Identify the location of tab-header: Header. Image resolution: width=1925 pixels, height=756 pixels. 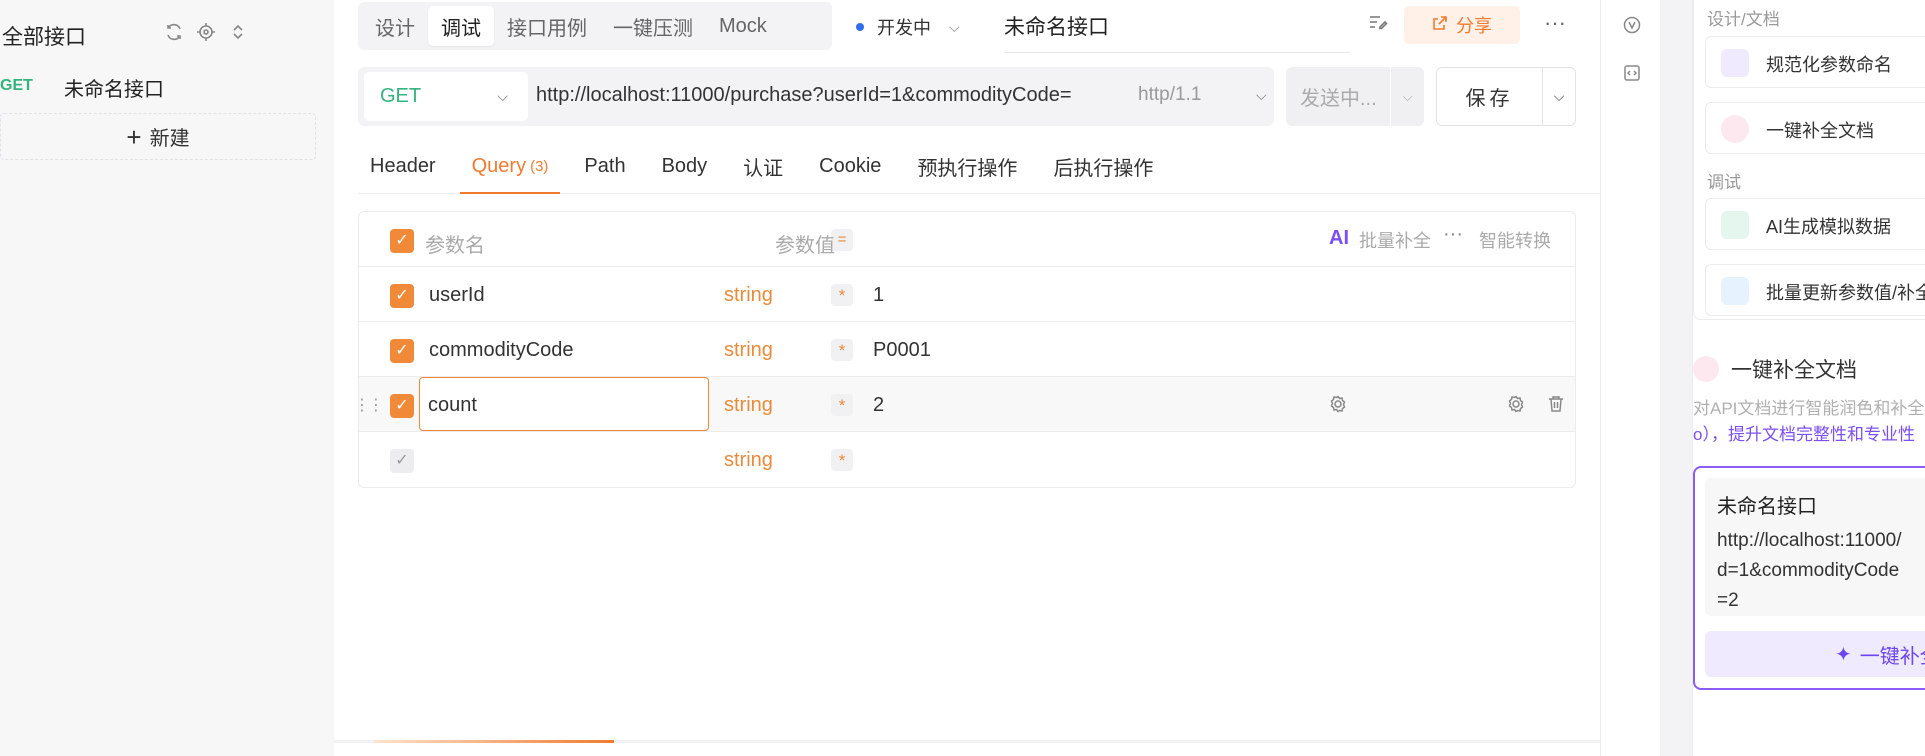
(403, 166).